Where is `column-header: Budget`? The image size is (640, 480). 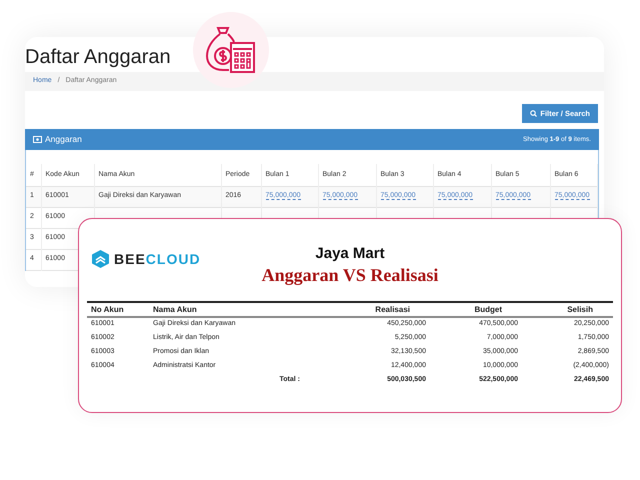
column-header: Budget is located at coordinates (476, 310).